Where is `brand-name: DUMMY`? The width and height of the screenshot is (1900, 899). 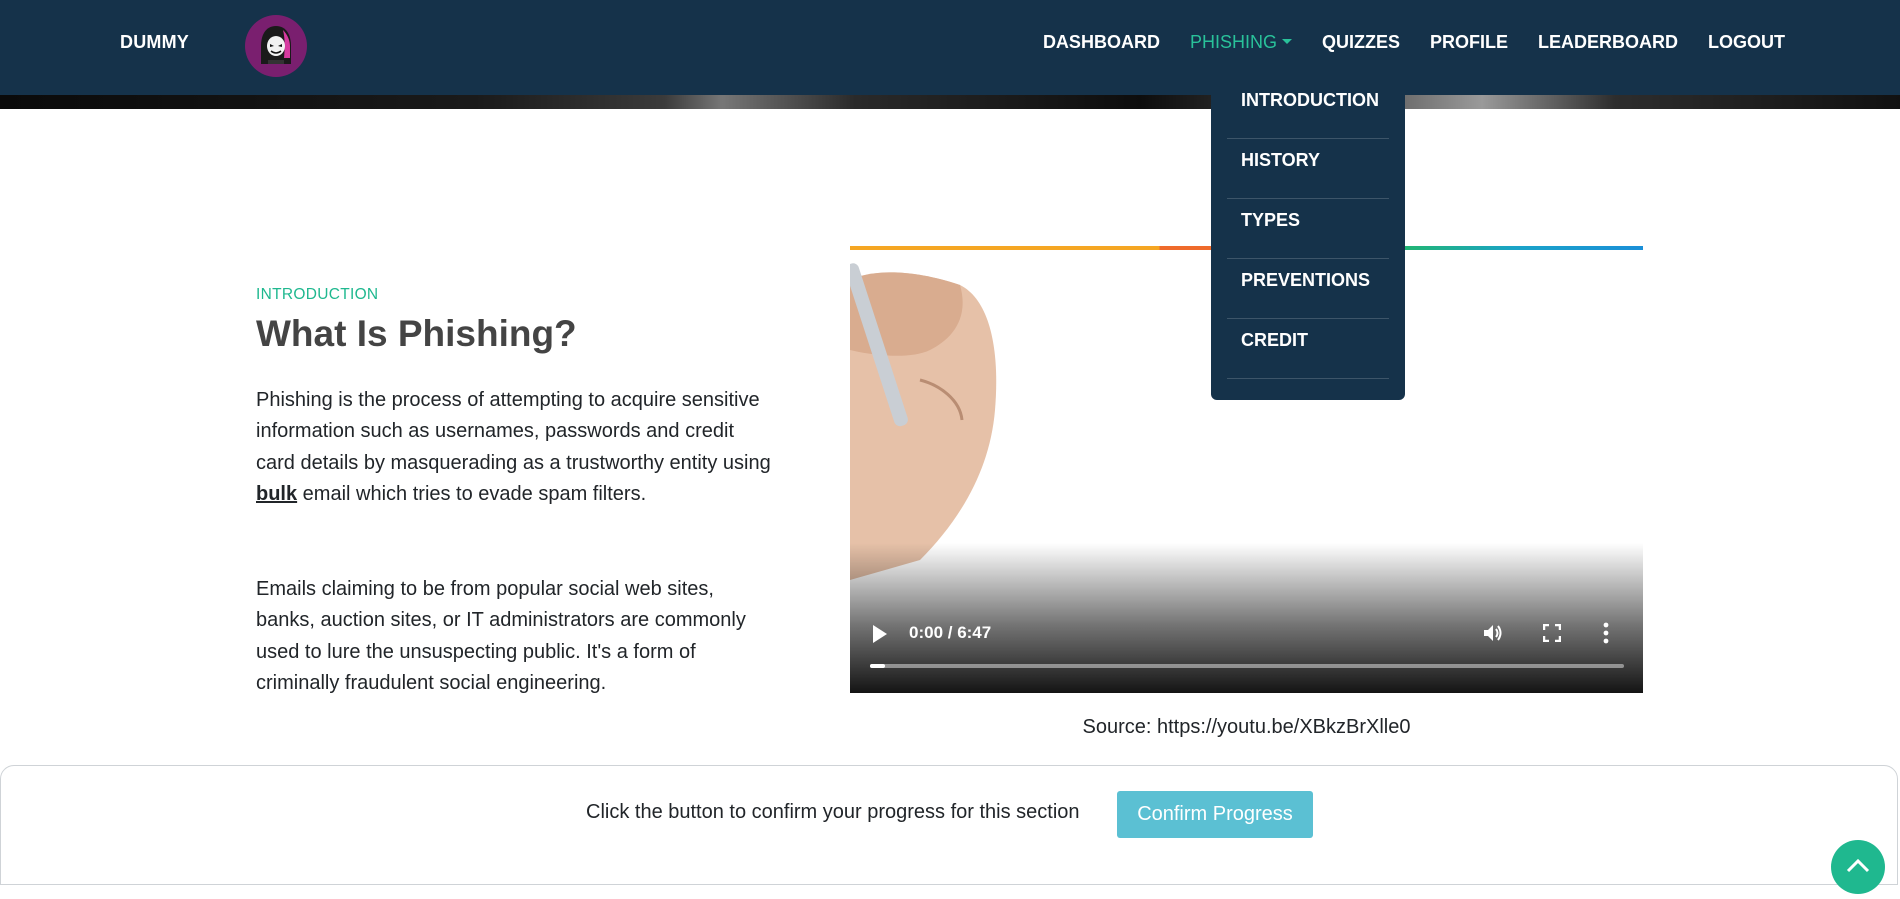 brand-name: DUMMY is located at coordinates (154, 42).